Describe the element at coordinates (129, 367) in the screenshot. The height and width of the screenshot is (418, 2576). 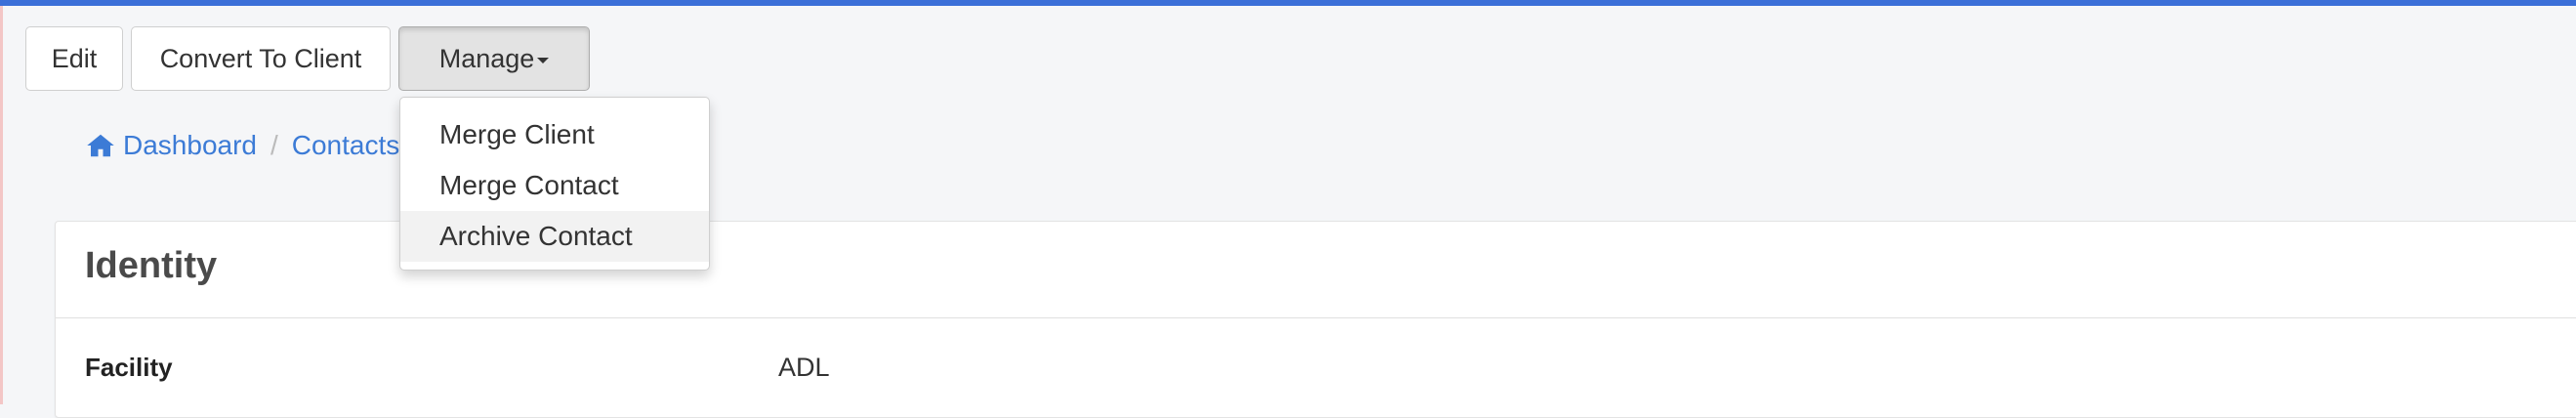
I see `facility-label: Facility` at that location.